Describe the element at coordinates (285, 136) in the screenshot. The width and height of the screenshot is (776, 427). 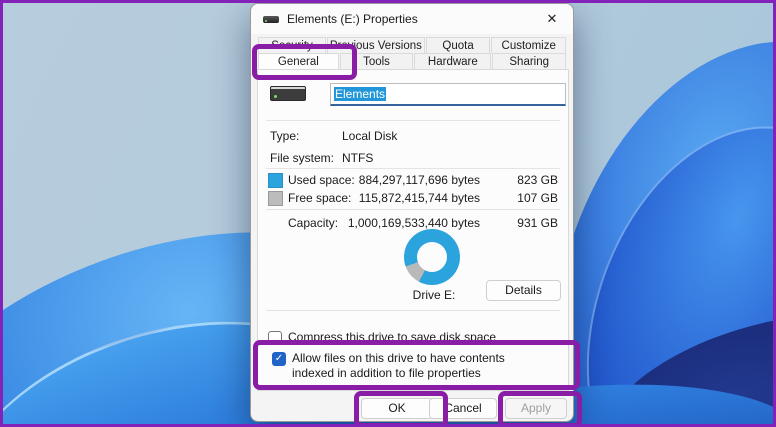
I see `type-label: Type:` at that location.